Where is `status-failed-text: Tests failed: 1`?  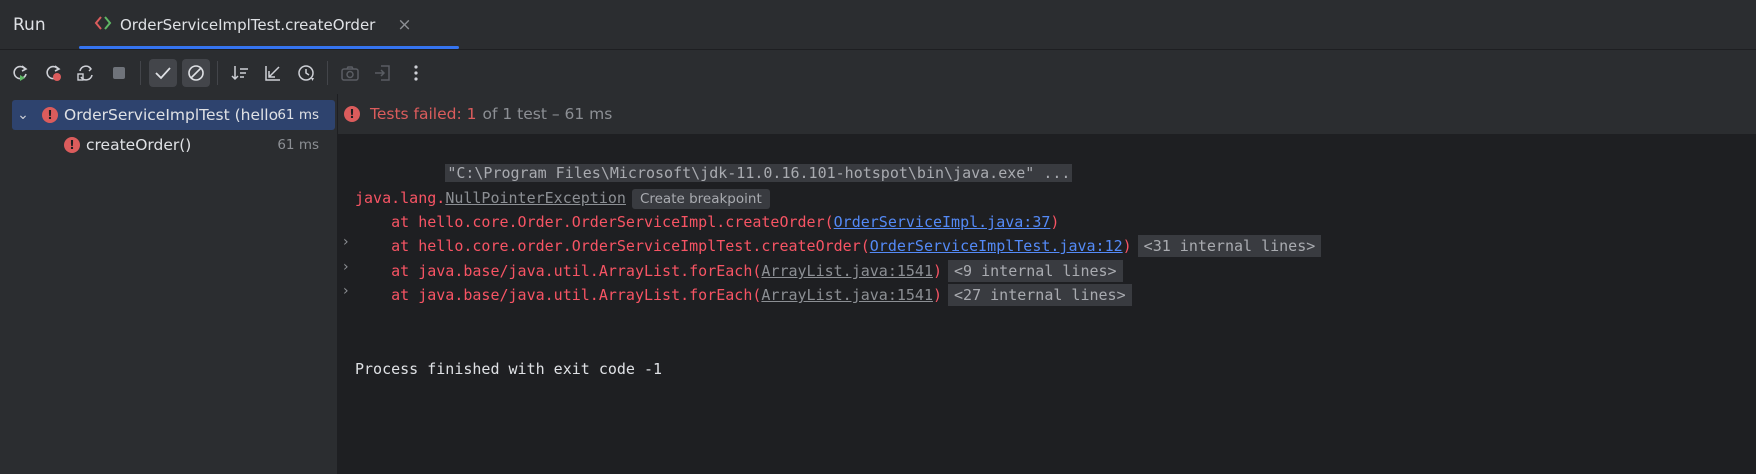 status-failed-text: Tests failed: 1 is located at coordinates (423, 114).